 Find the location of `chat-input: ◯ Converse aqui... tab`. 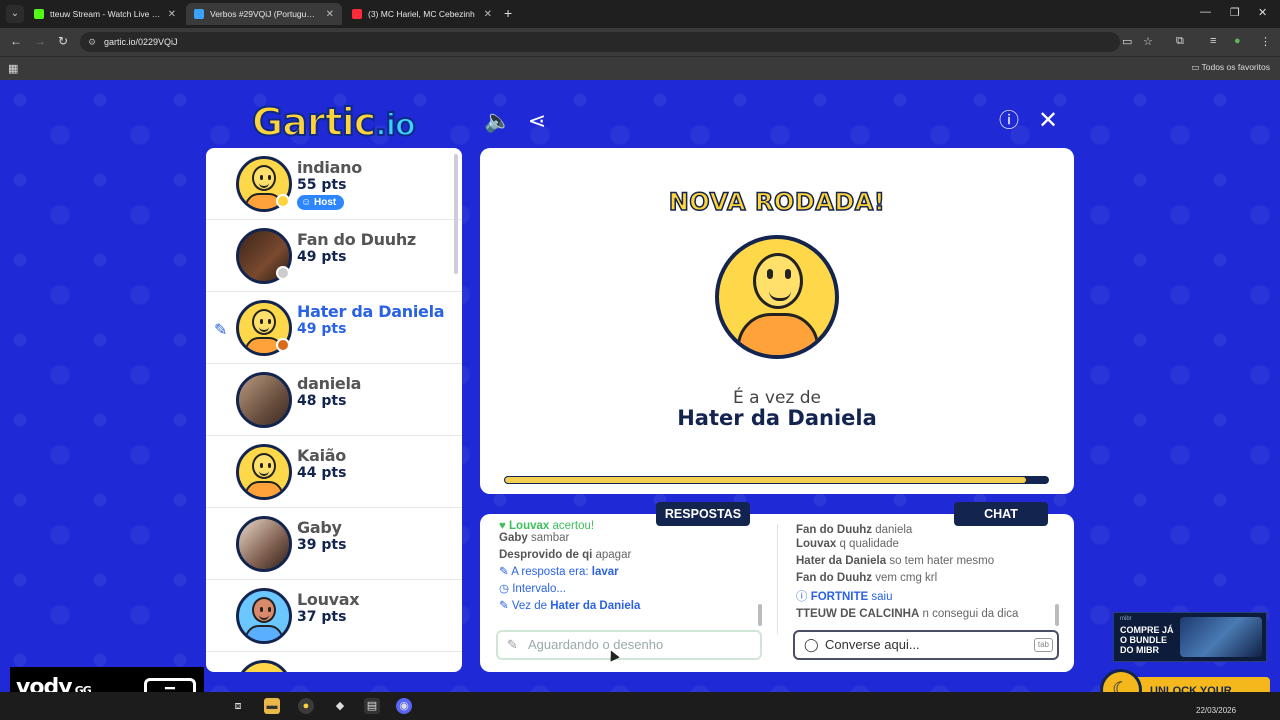

chat-input: ◯ Converse aqui... tab is located at coordinates (926, 645).